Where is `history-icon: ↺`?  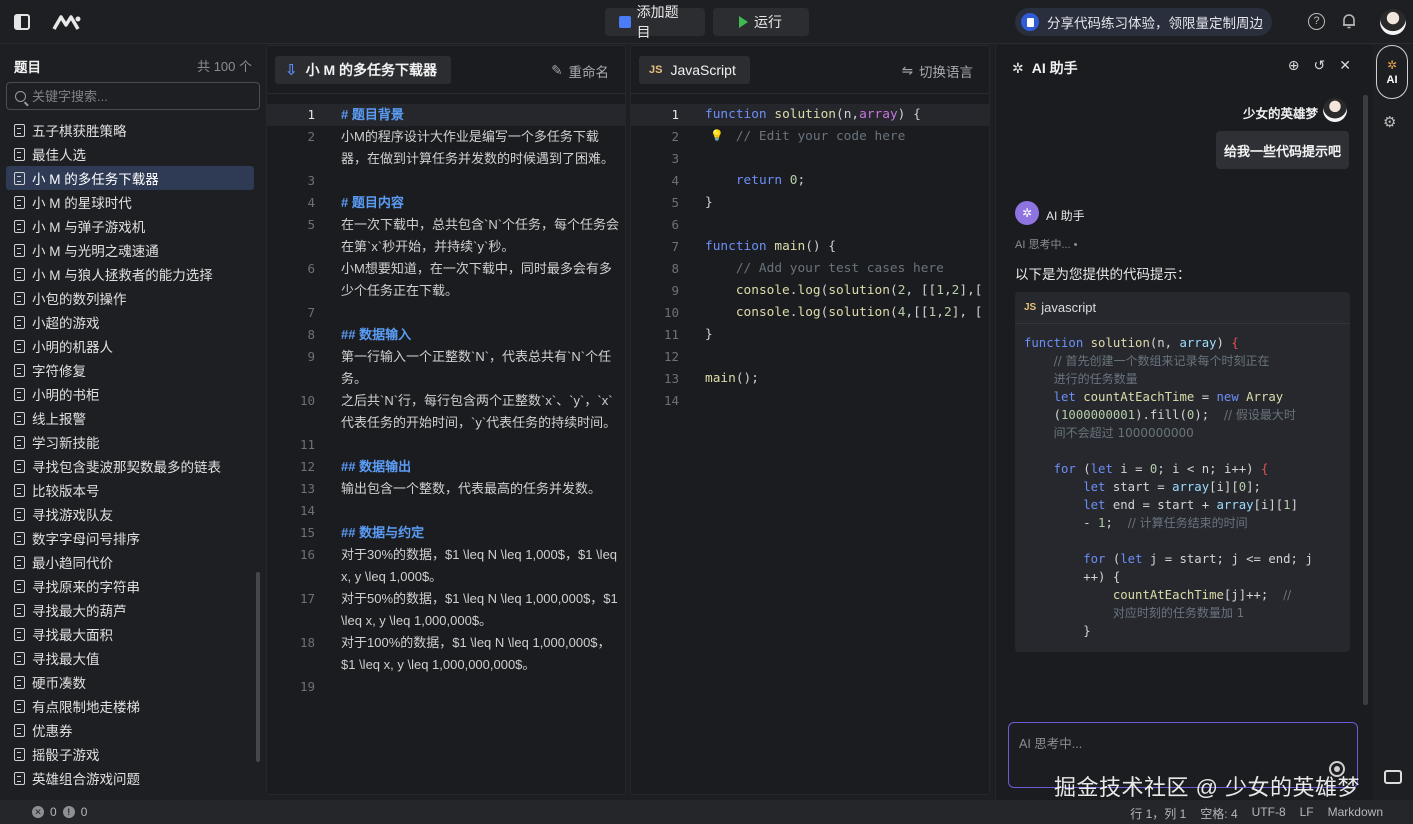 history-icon: ↺ is located at coordinates (1320, 65).